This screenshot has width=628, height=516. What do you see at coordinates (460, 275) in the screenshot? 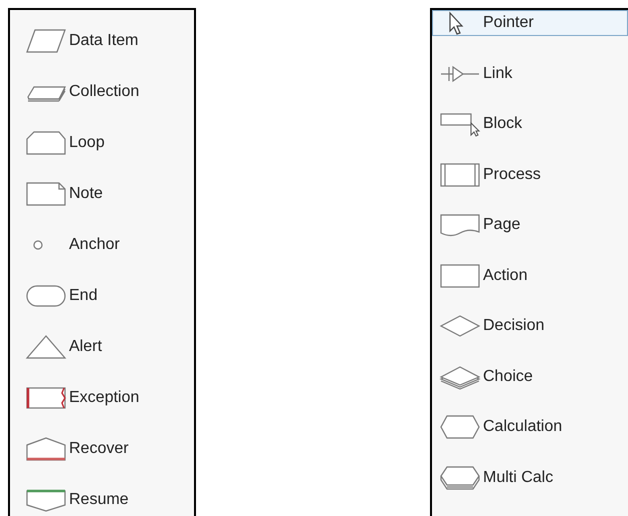
I see `rectangle-icon` at bounding box center [460, 275].